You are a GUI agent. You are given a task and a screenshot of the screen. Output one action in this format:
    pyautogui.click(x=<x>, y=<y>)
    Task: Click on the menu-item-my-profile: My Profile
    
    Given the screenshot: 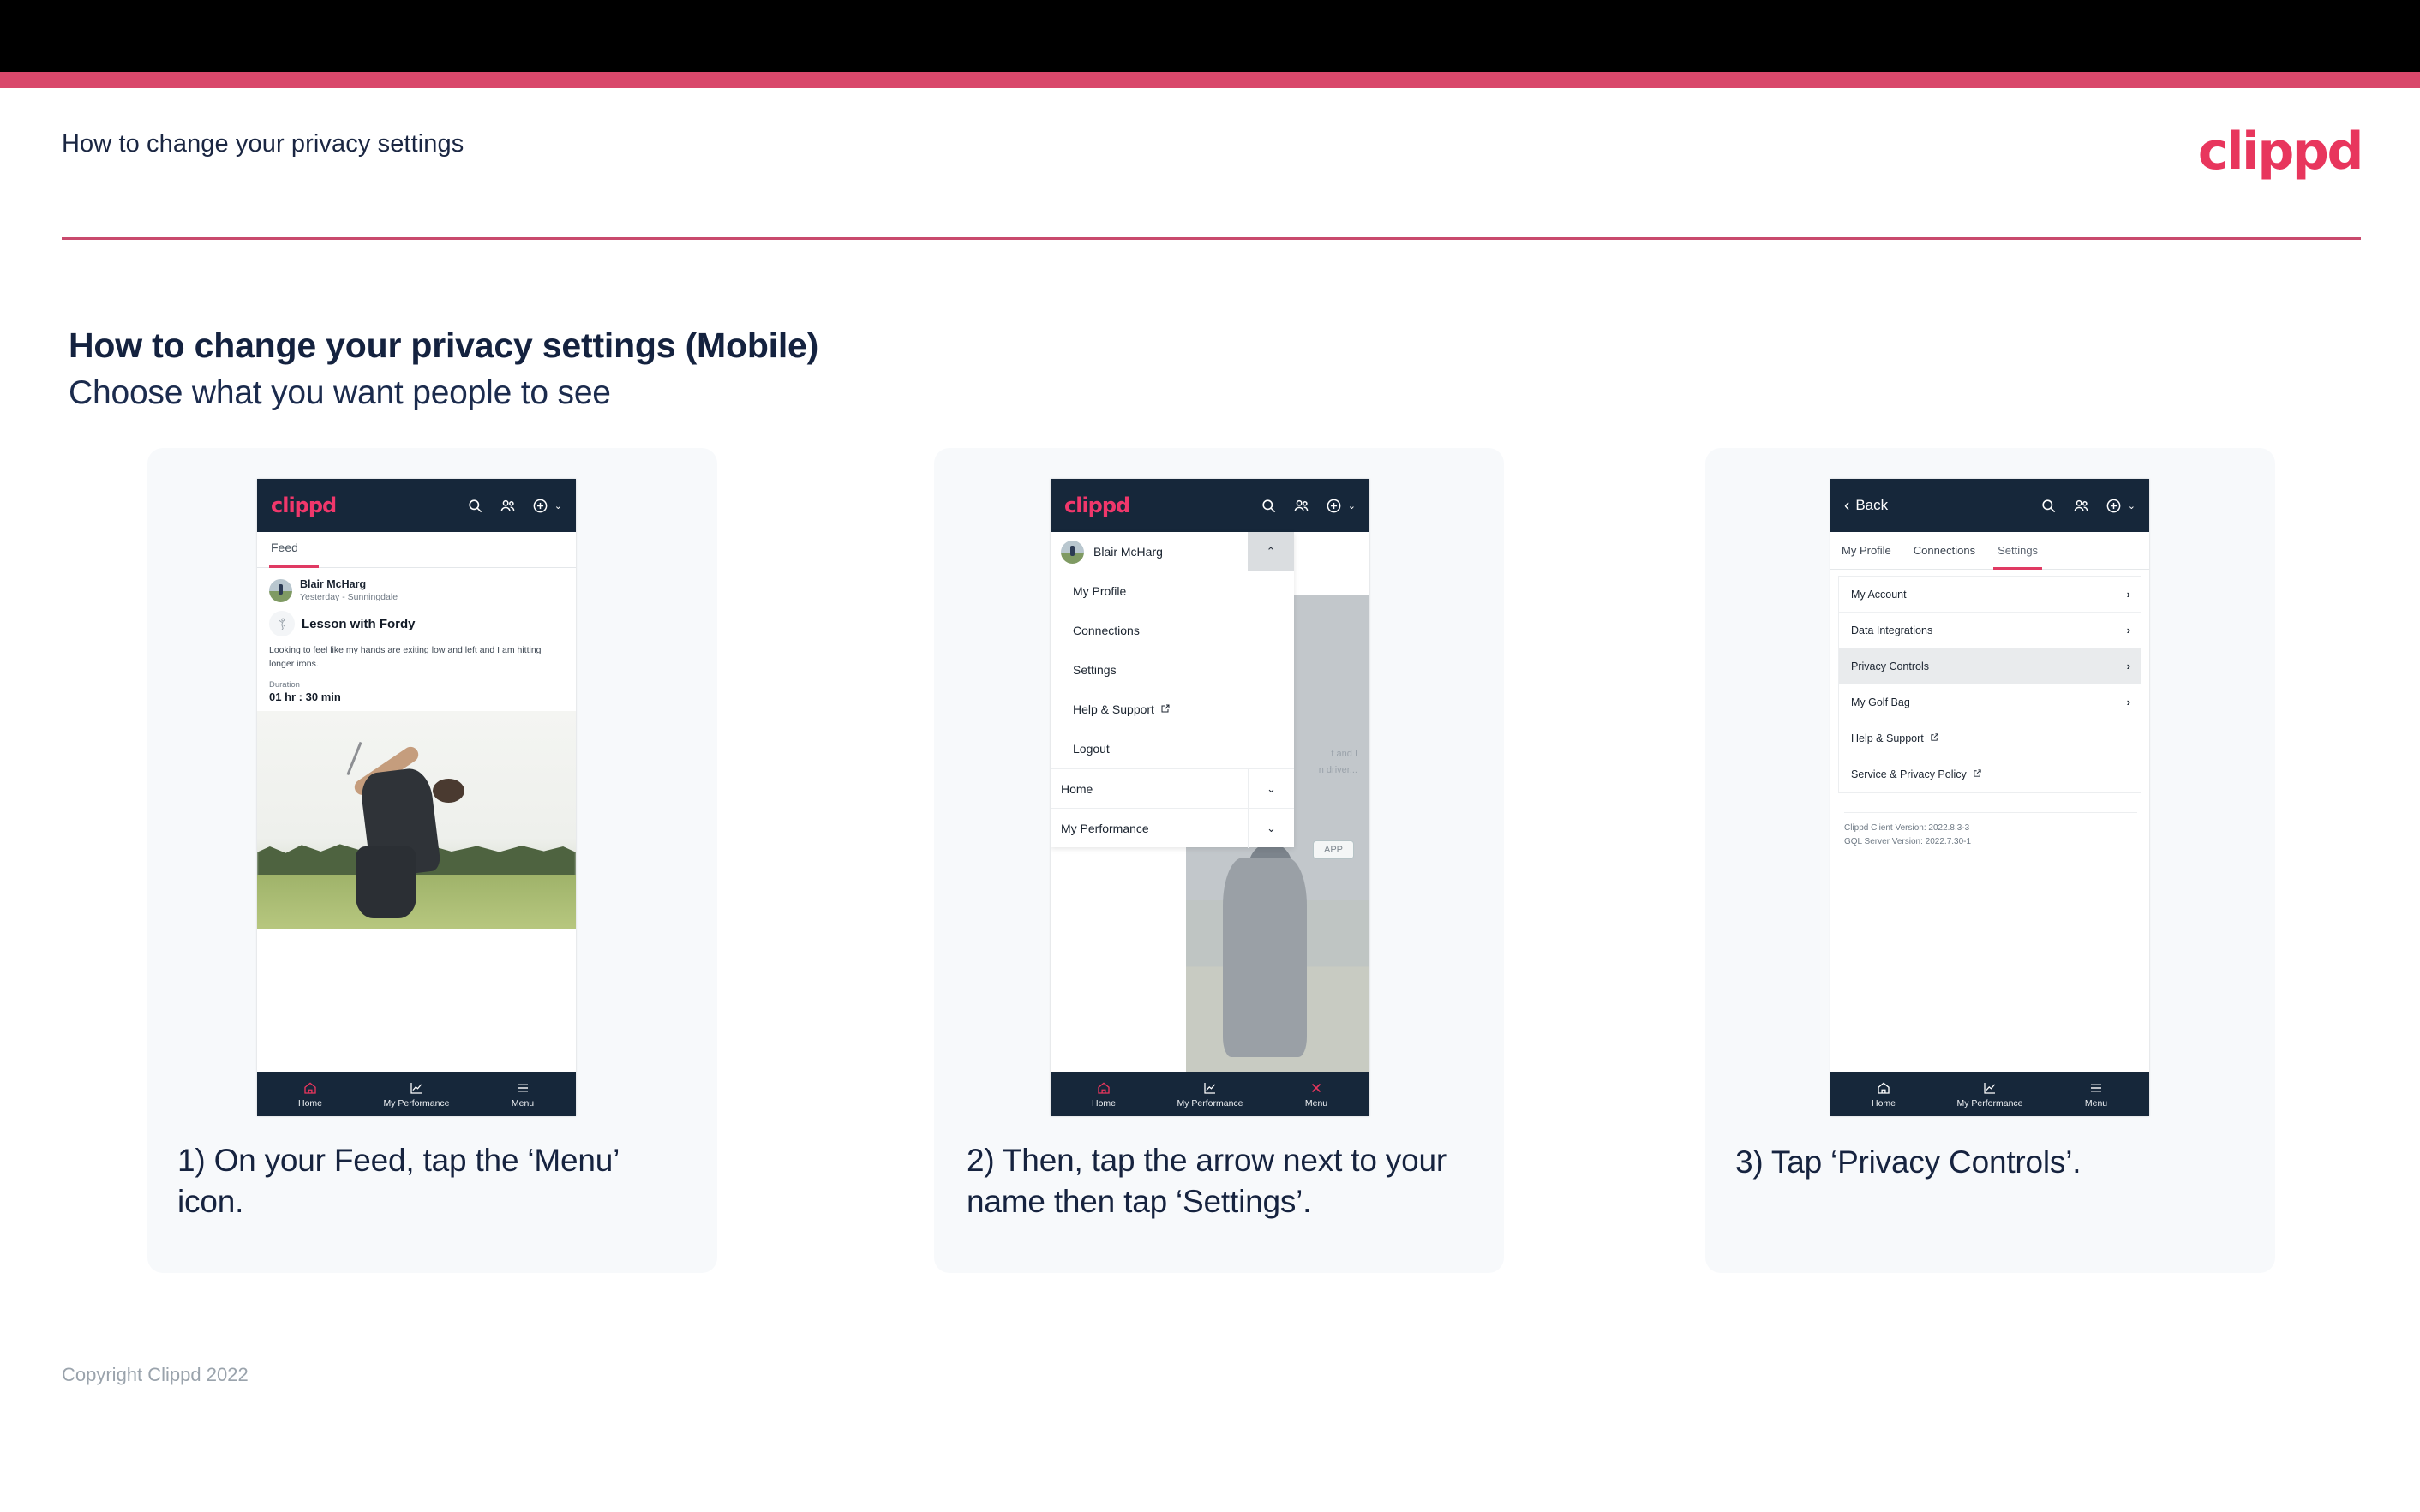 What is the action you would take?
    pyautogui.click(x=1172, y=591)
    